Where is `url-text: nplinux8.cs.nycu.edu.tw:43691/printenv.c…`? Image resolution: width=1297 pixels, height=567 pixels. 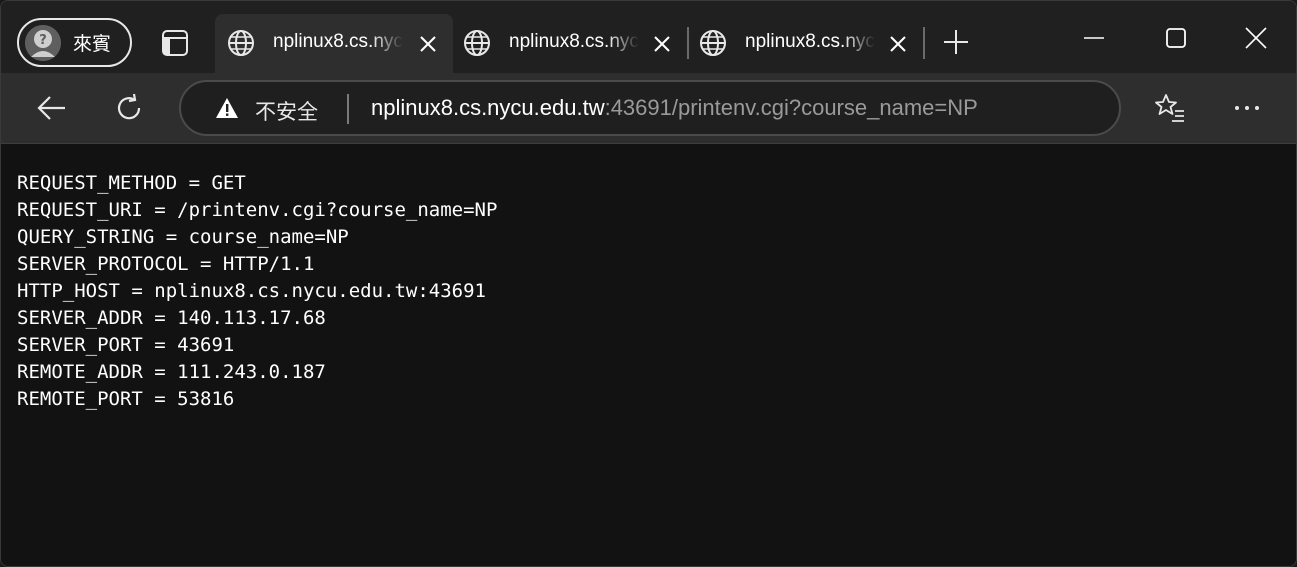
url-text: nplinux8.cs.nycu.edu.tw:43691/printenv.c… is located at coordinates (674, 108).